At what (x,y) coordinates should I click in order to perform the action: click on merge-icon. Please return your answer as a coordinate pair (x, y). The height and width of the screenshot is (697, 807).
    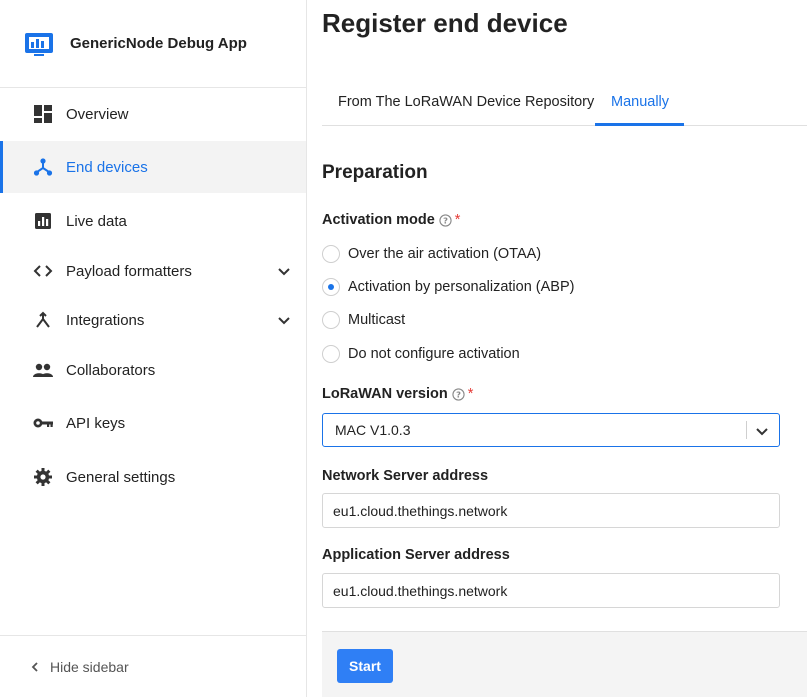
    Looking at the image, I should click on (43, 320).